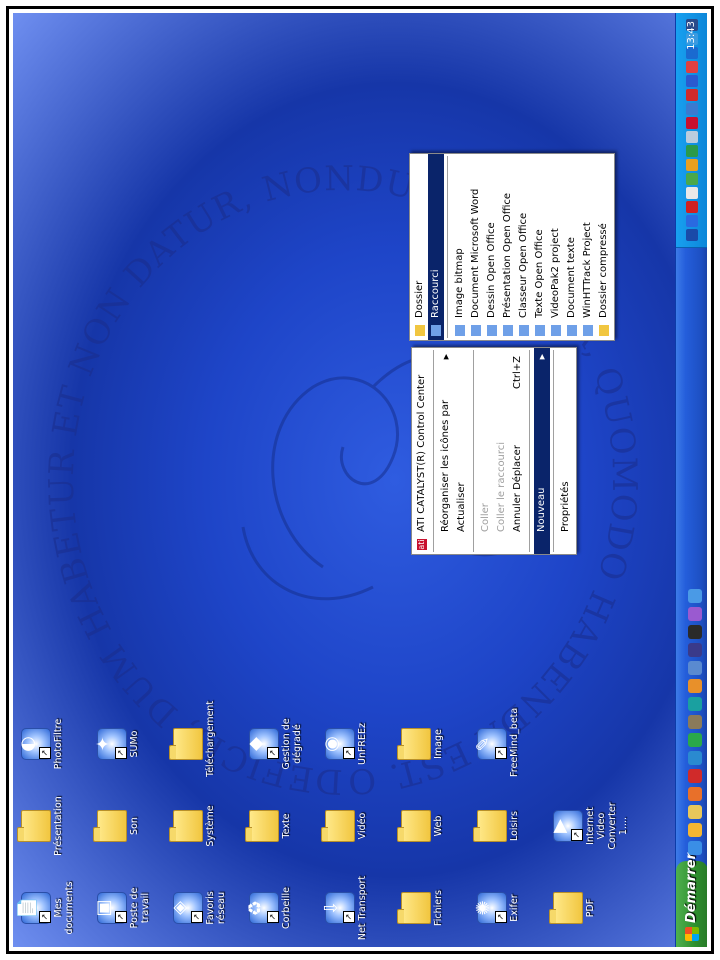 The height and width of the screenshot is (960, 720). What do you see at coordinates (496, 908) in the screenshot?
I see `desktop-icon-exifer: ✺Exifer` at bounding box center [496, 908].